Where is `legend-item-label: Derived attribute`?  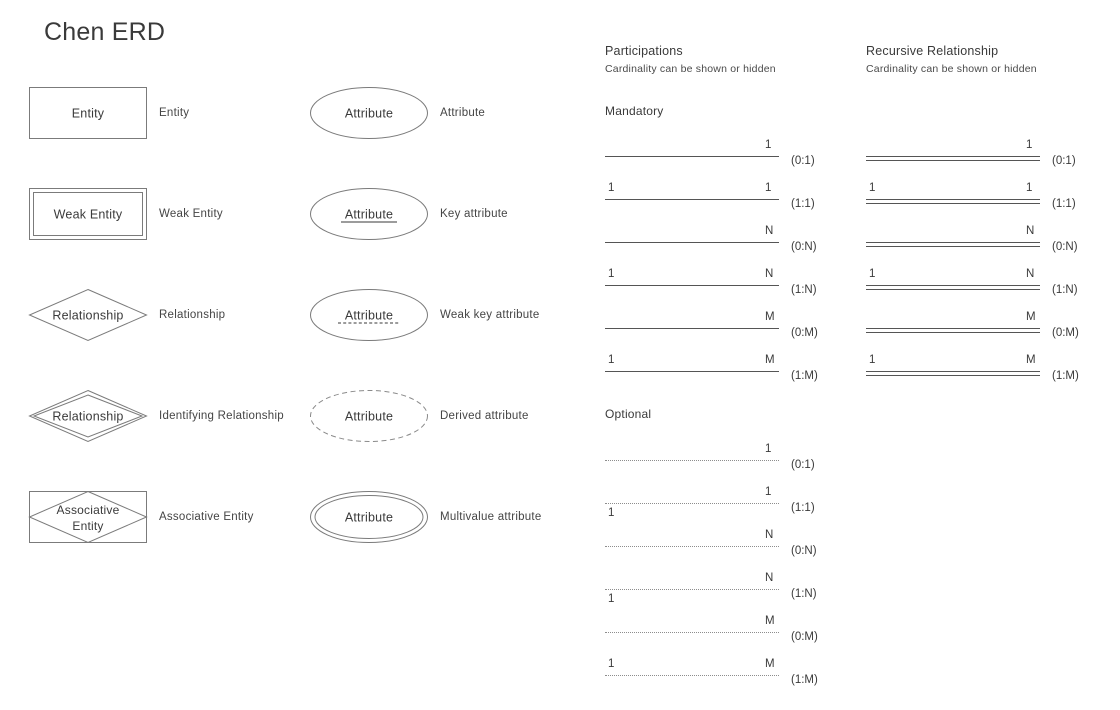 legend-item-label: Derived attribute is located at coordinates (484, 416).